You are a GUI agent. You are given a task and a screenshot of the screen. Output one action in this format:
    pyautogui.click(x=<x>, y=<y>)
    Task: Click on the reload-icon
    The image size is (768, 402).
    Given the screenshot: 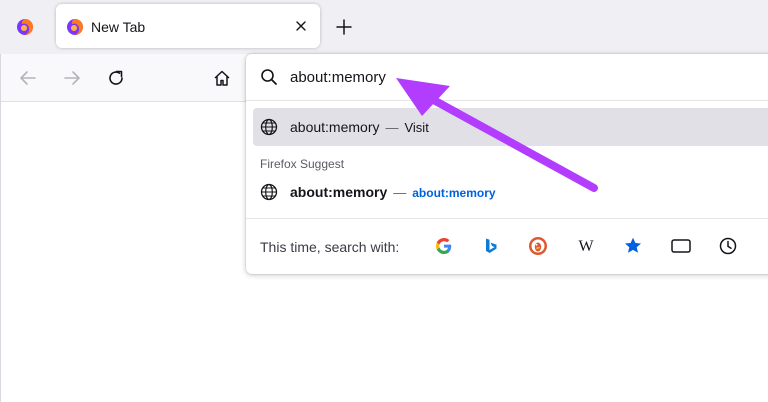 What is the action you would take?
    pyautogui.click(x=116, y=77)
    